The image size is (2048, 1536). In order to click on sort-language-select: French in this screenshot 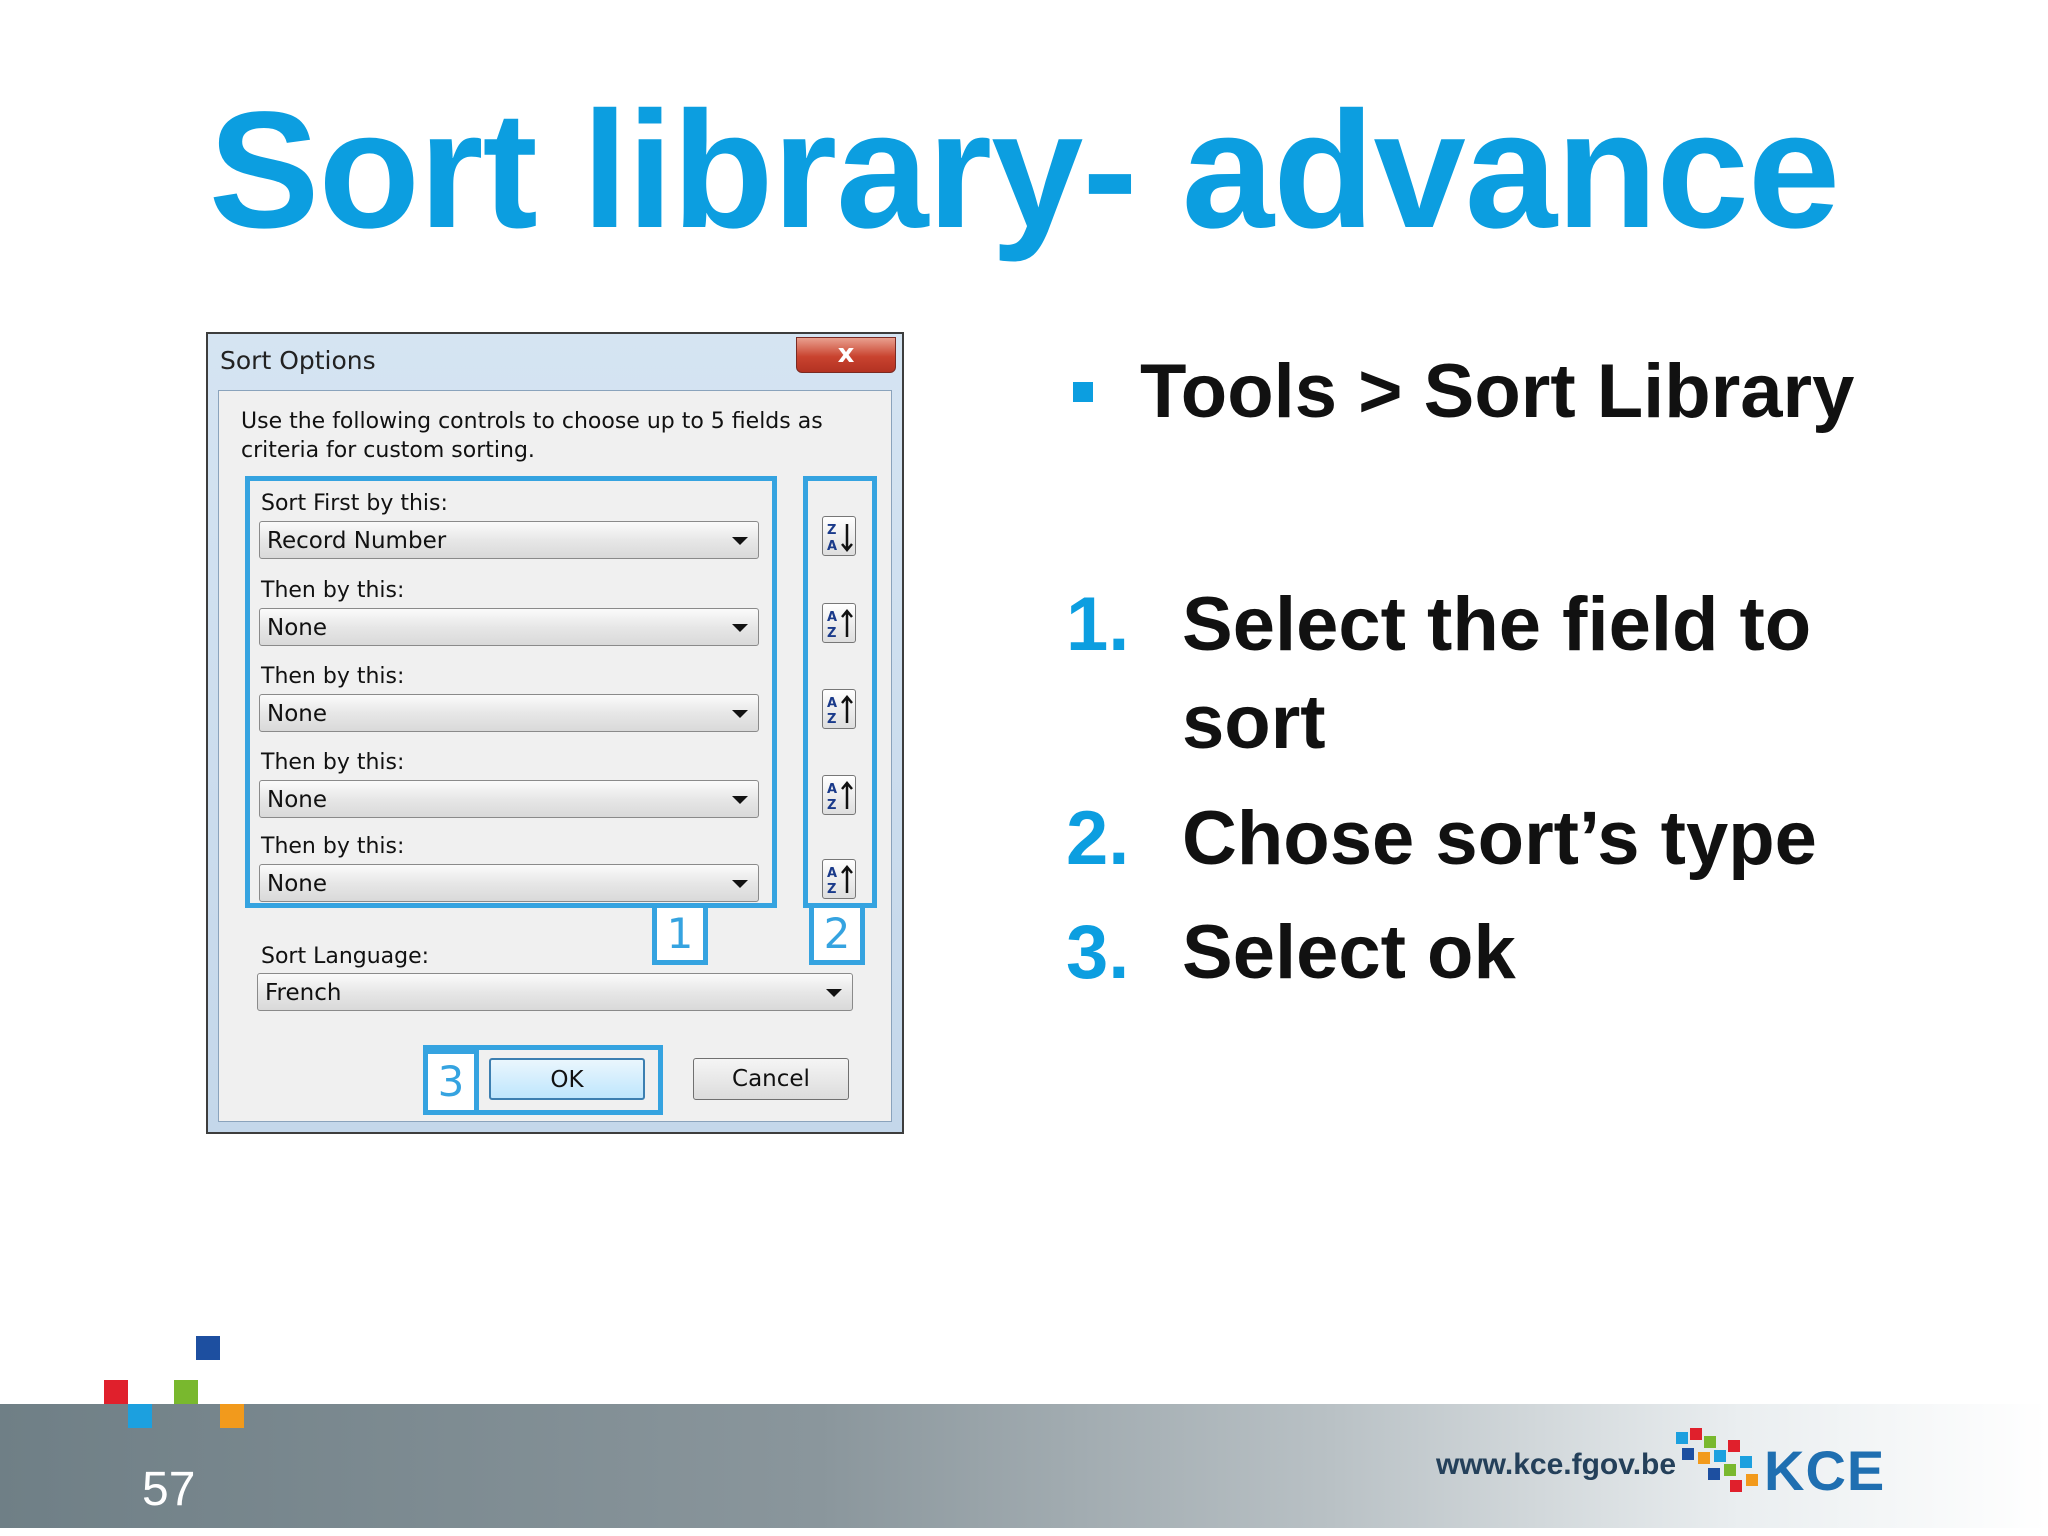, I will do `click(555, 992)`.